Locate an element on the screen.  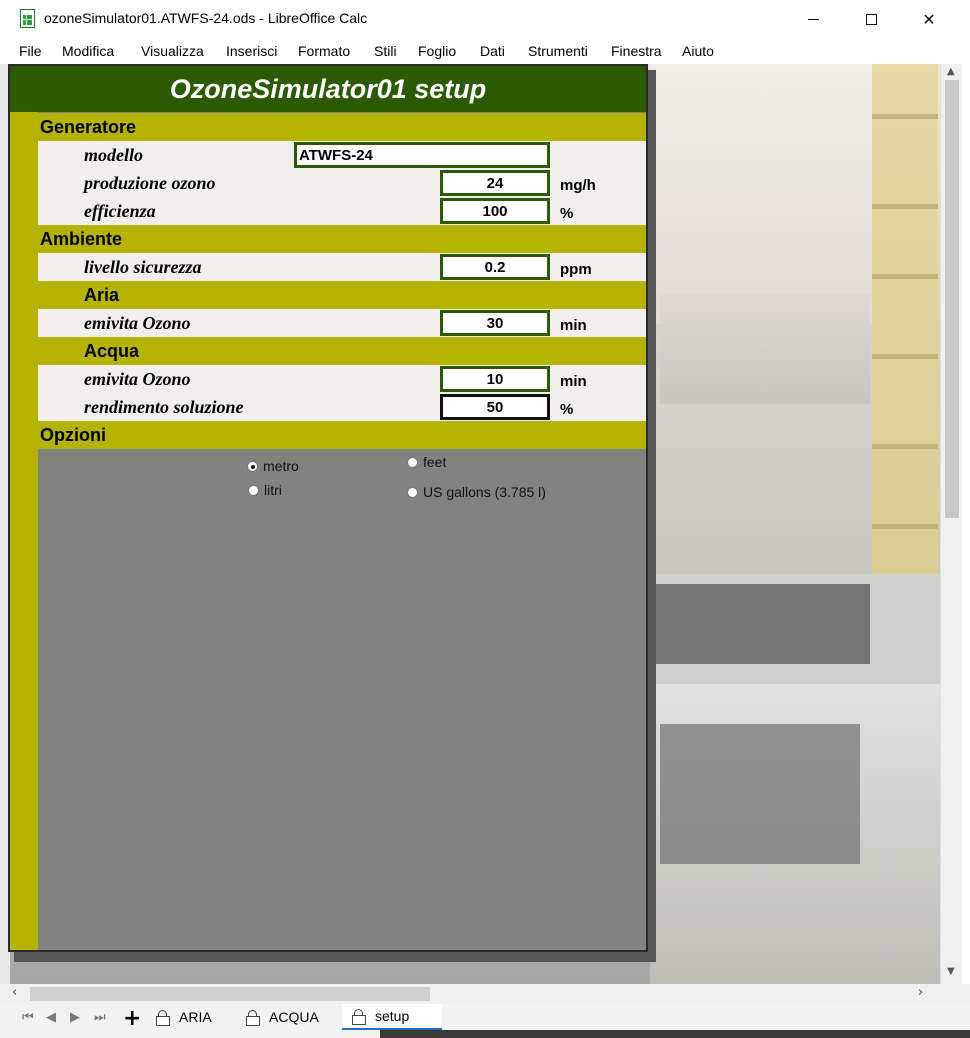
aria-emivita-input: 30 is located at coordinates (495, 323).